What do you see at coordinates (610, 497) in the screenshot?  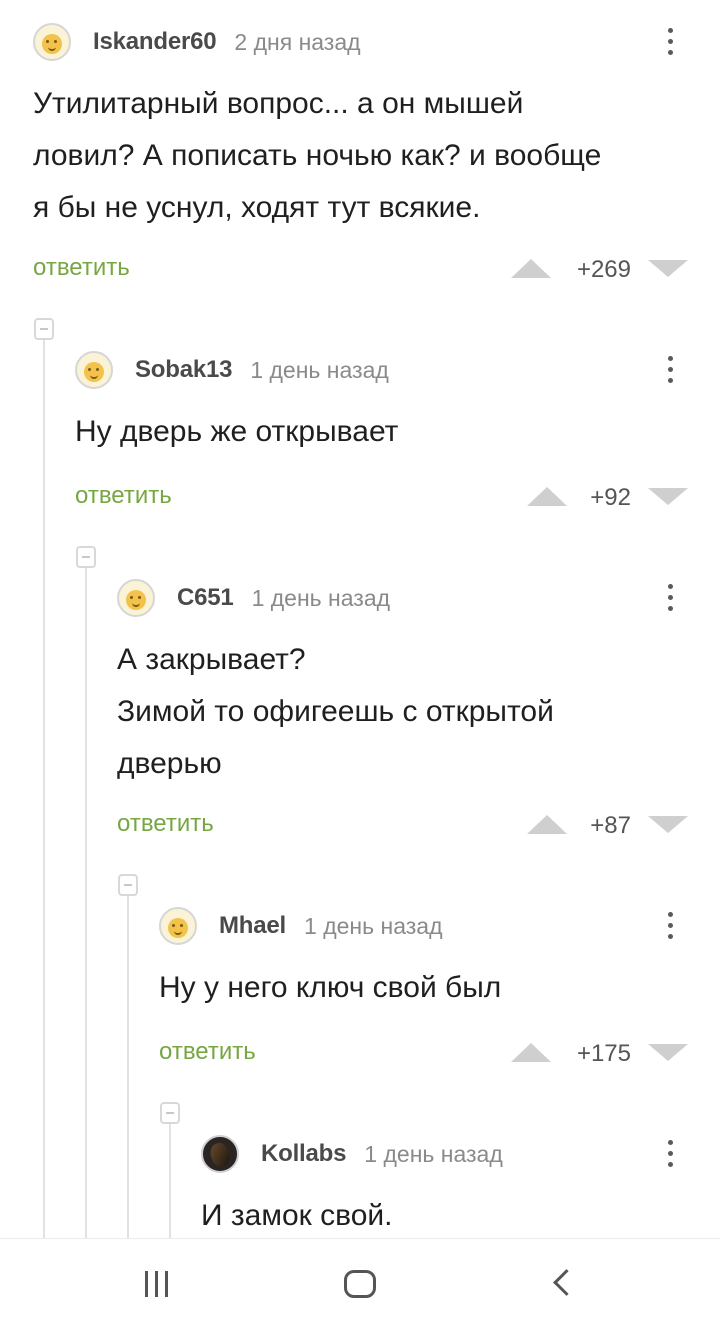 I see `rating-score: +92` at bounding box center [610, 497].